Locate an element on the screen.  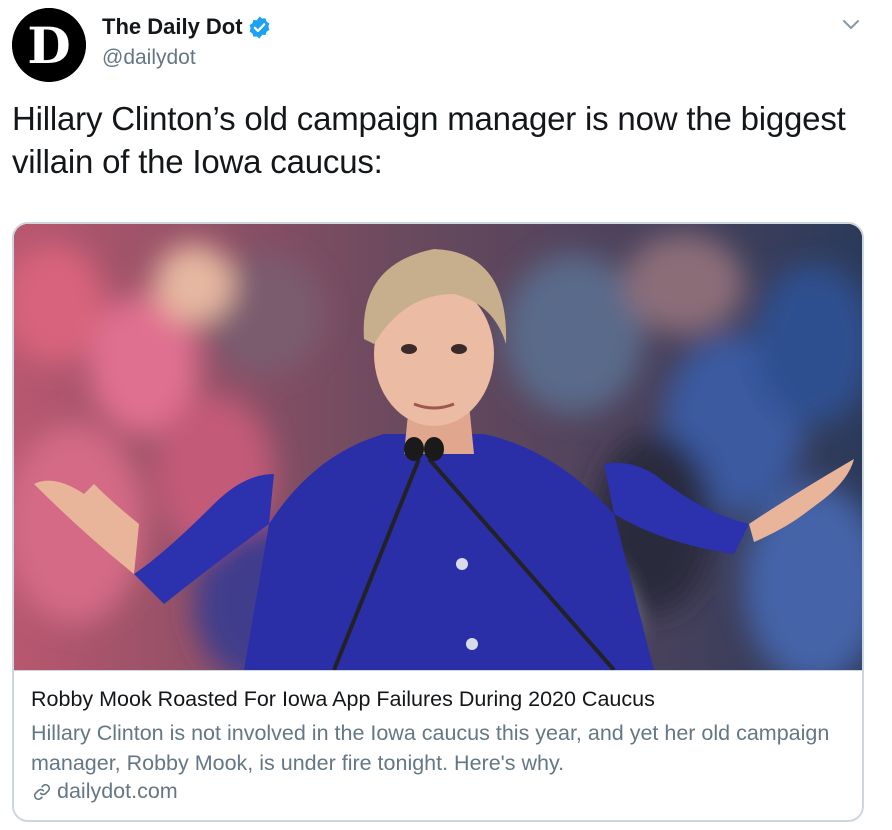
avatar-letter: D is located at coordinates (48, 45).